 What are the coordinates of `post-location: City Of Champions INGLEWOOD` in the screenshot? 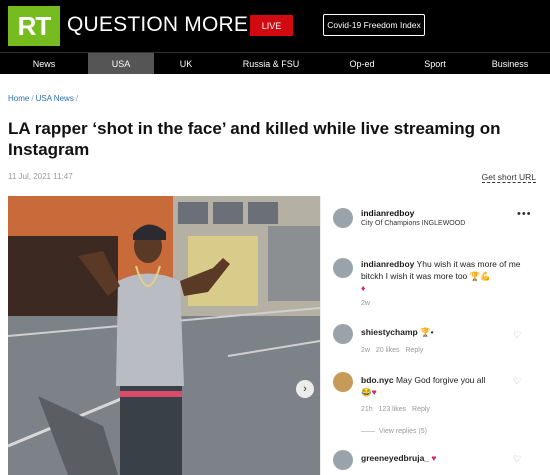 It's located at (413, 223).